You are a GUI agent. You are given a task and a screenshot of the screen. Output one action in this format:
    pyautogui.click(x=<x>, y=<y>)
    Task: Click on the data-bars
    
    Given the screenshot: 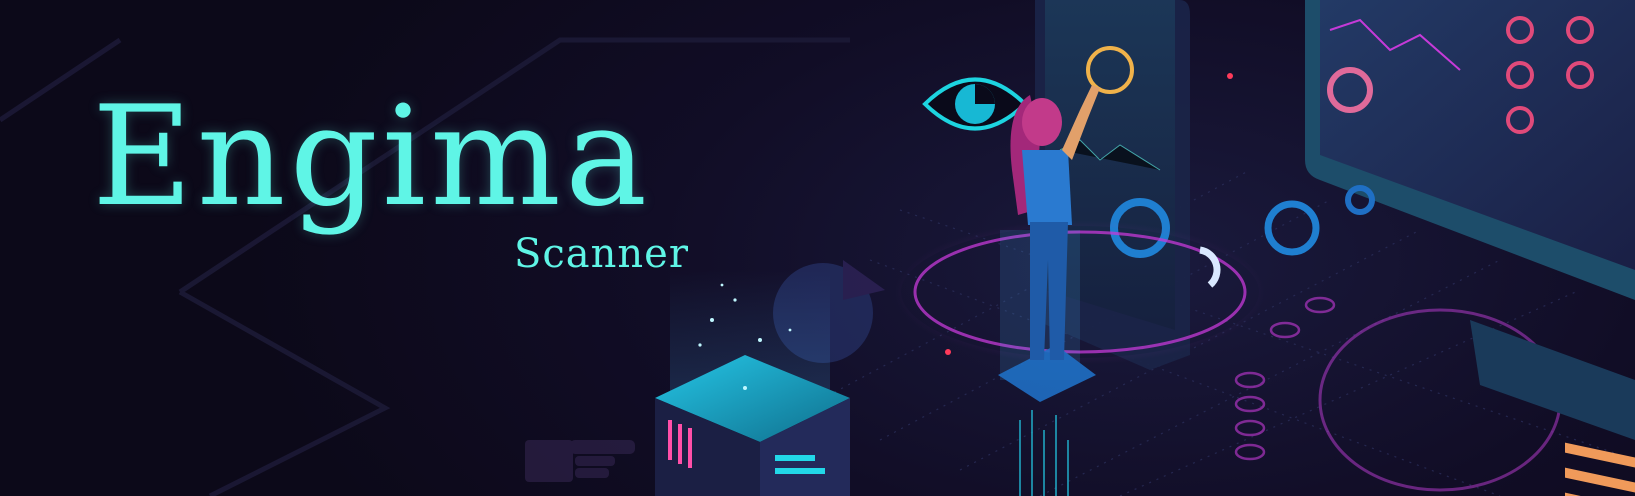 What is the action you would take?
    pyautogui.click(x=1044, y=453)
    